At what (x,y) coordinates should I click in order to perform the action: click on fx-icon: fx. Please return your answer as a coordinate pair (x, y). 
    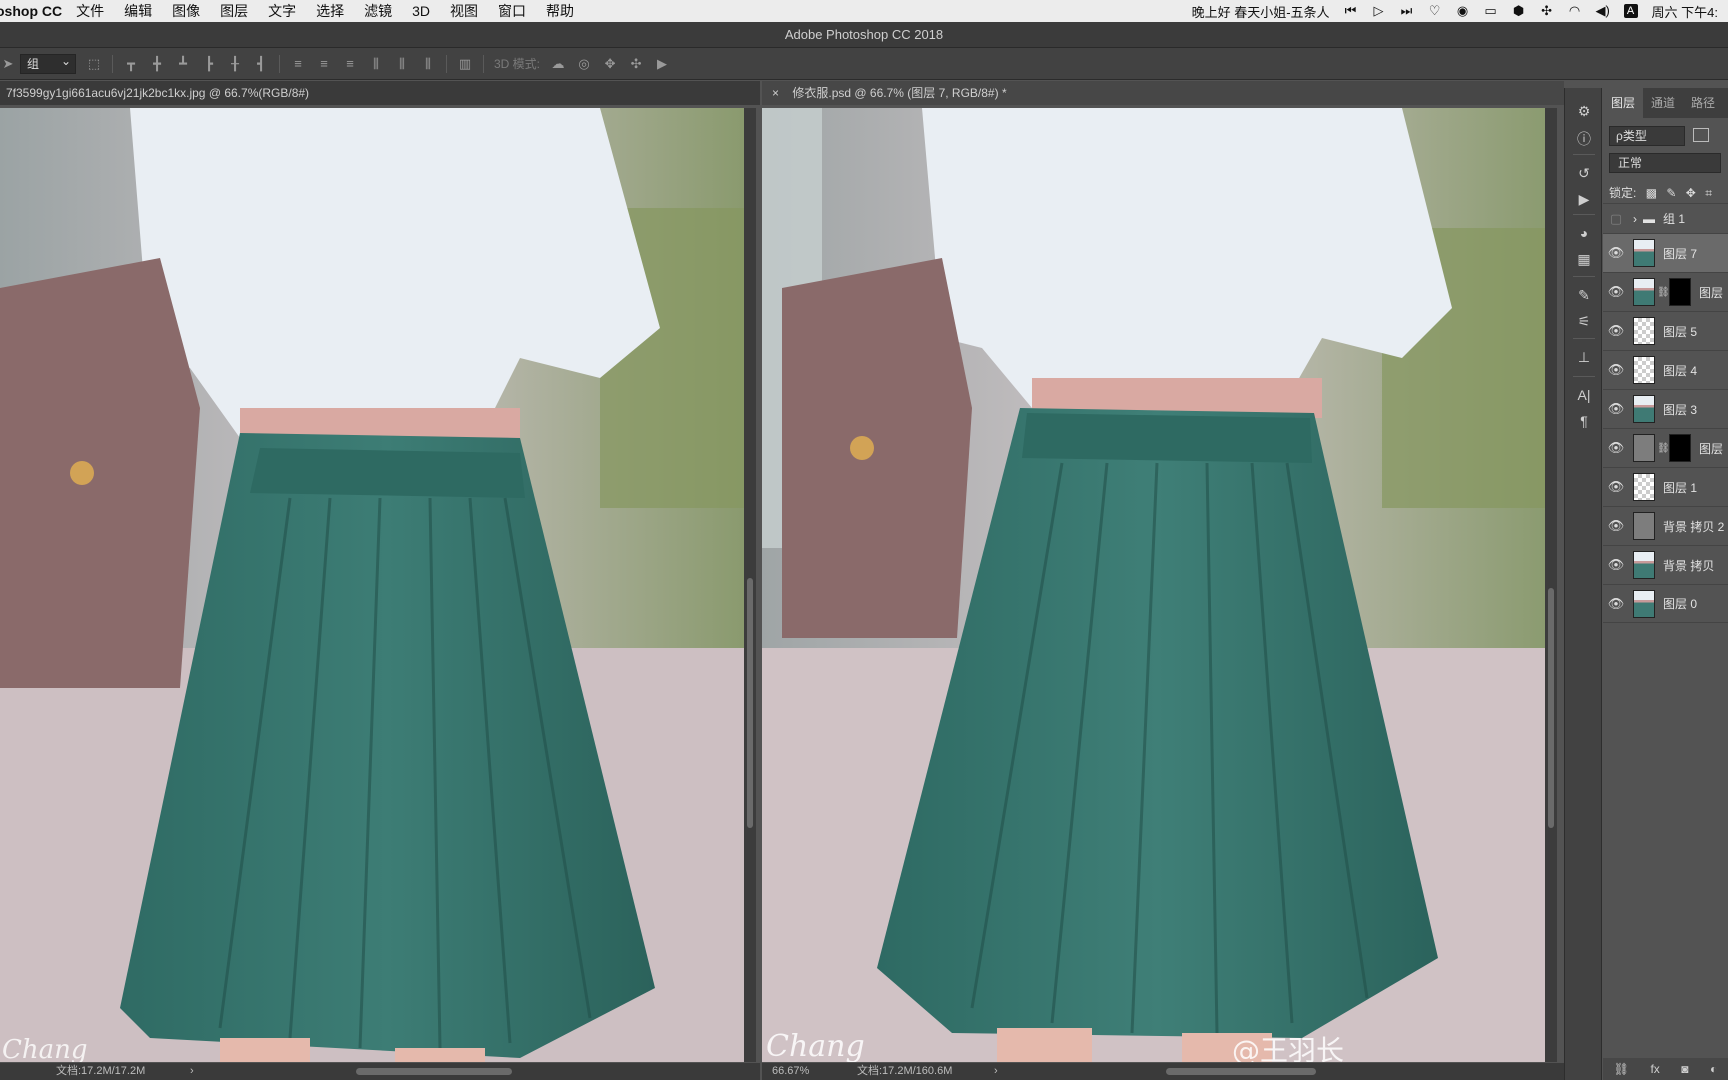
    Looking at the image, I should click on (1654, 1069).